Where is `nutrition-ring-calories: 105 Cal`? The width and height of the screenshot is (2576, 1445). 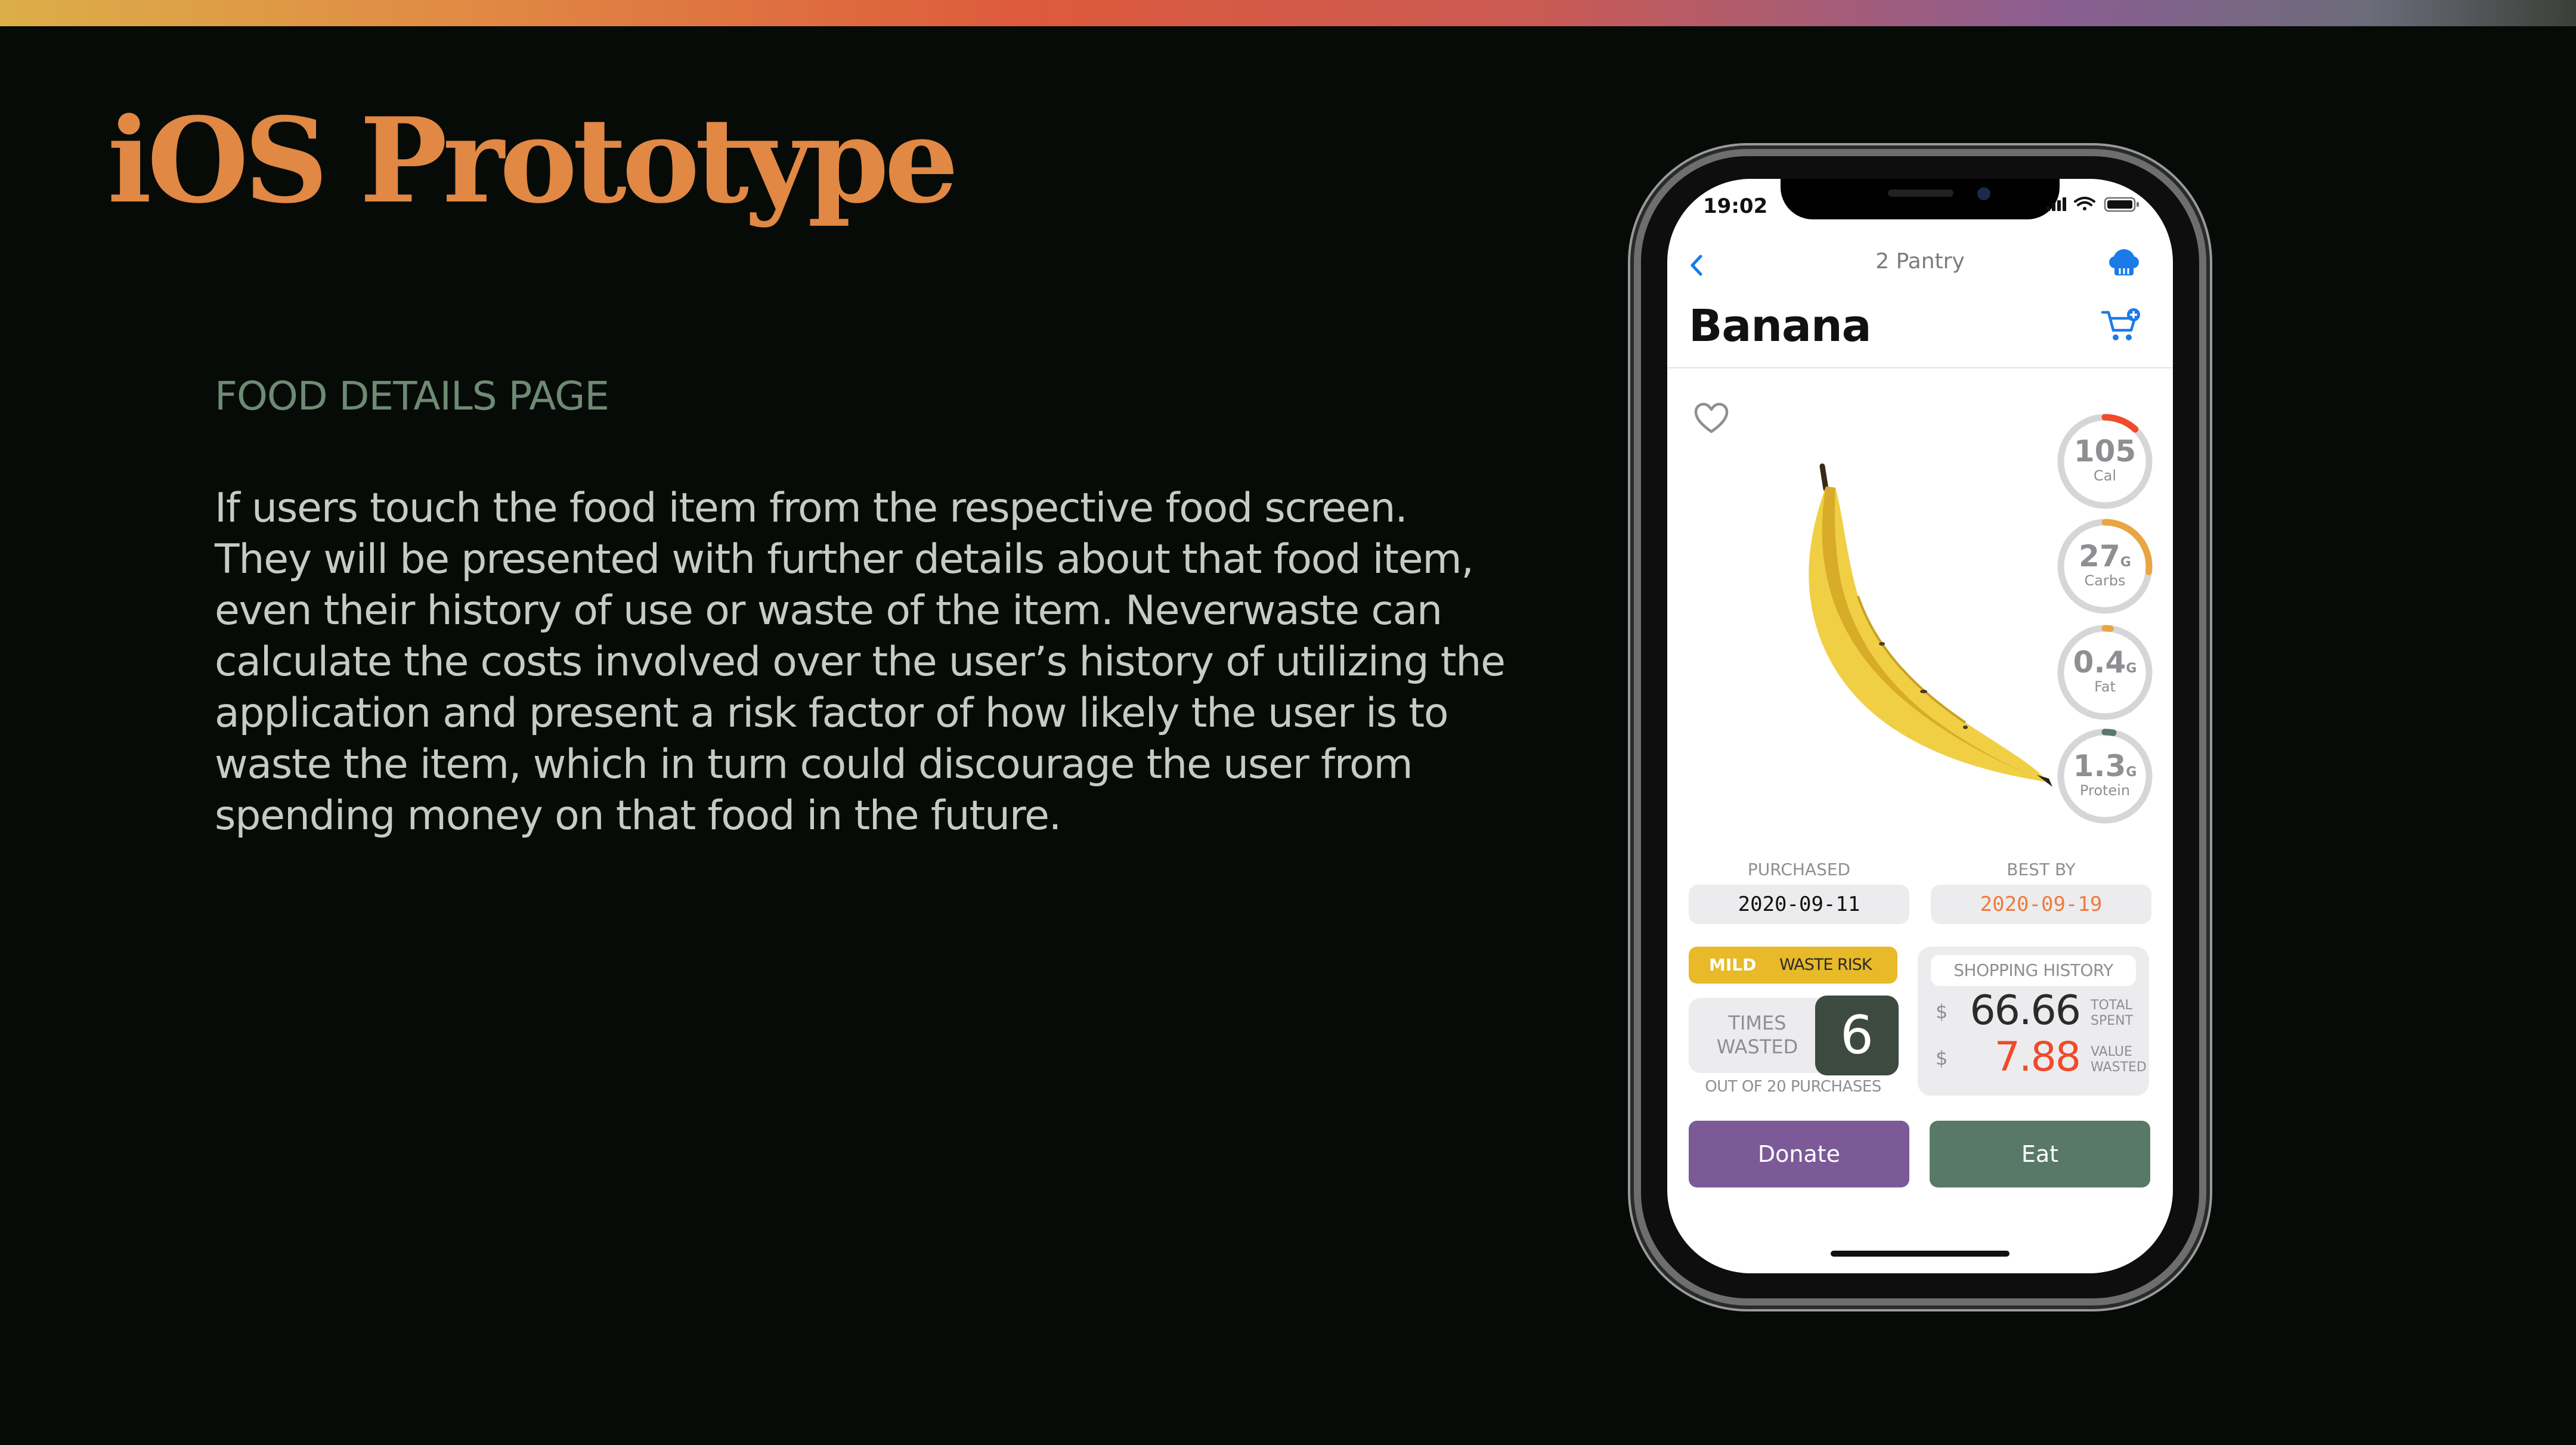 nutrition-ring-calories: 105 Cal is located at coordinates (2105, 461).